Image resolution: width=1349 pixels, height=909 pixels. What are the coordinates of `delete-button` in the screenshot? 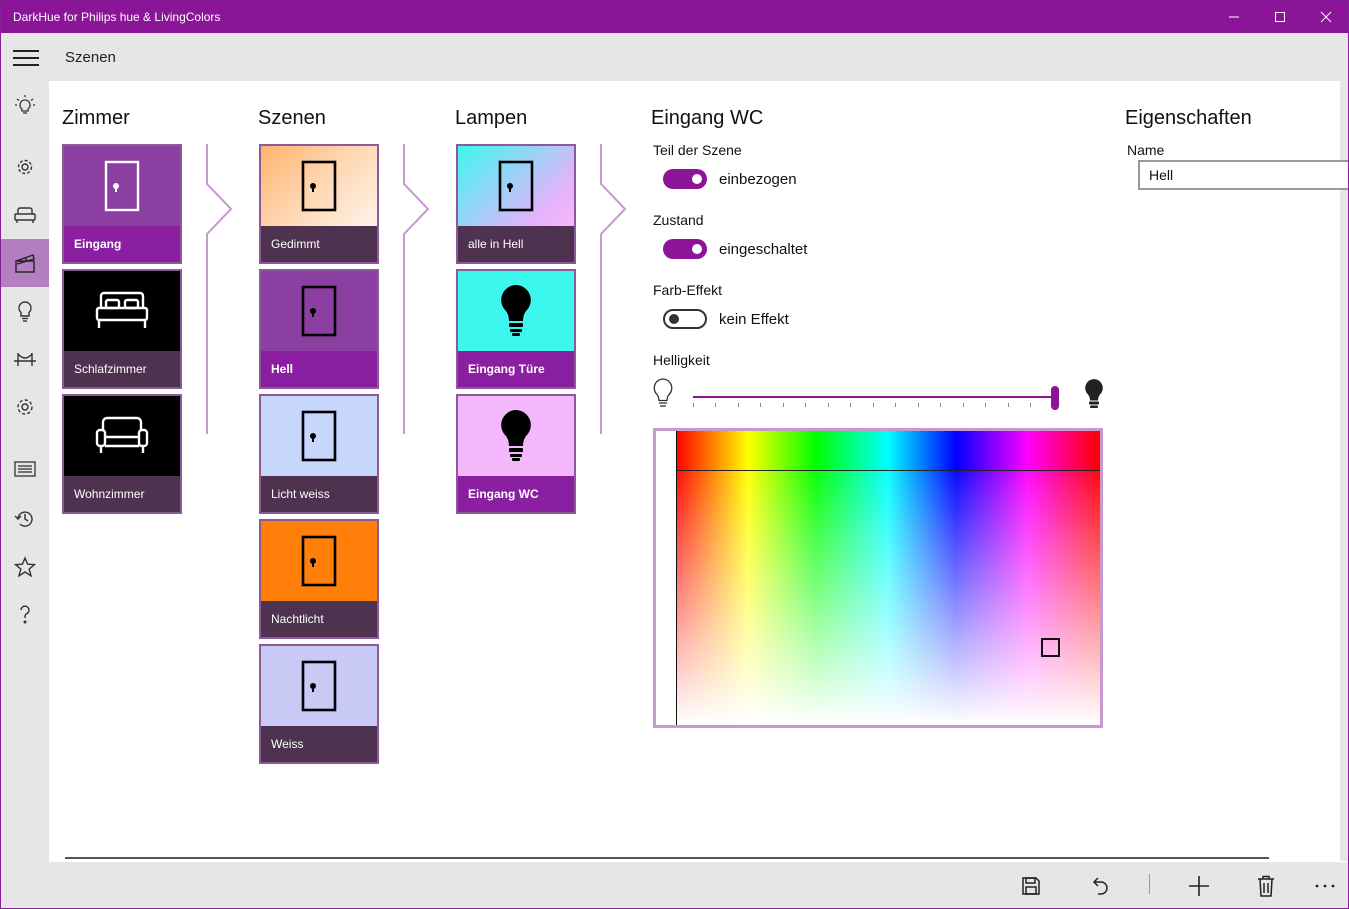 It's located at (1266, 885).